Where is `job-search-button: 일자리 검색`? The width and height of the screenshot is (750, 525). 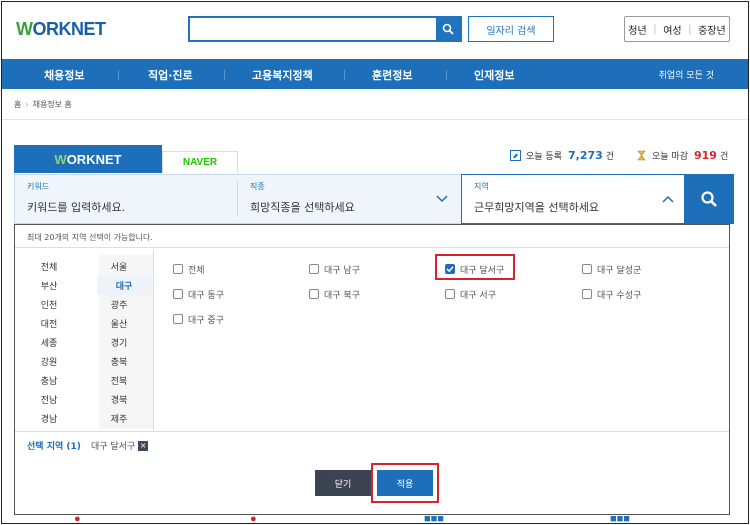
job-search-button: 일자리 검색 is located at coordinates (511, 29).